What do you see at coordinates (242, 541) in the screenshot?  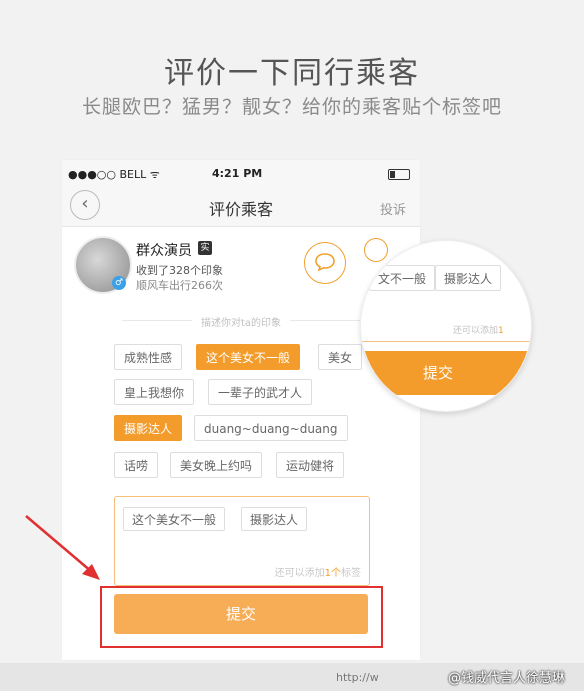 I see `selected-tags-box: 这个美女不一般 摄影达人 还可以添加1个标签` at bounding box center [242, 541].